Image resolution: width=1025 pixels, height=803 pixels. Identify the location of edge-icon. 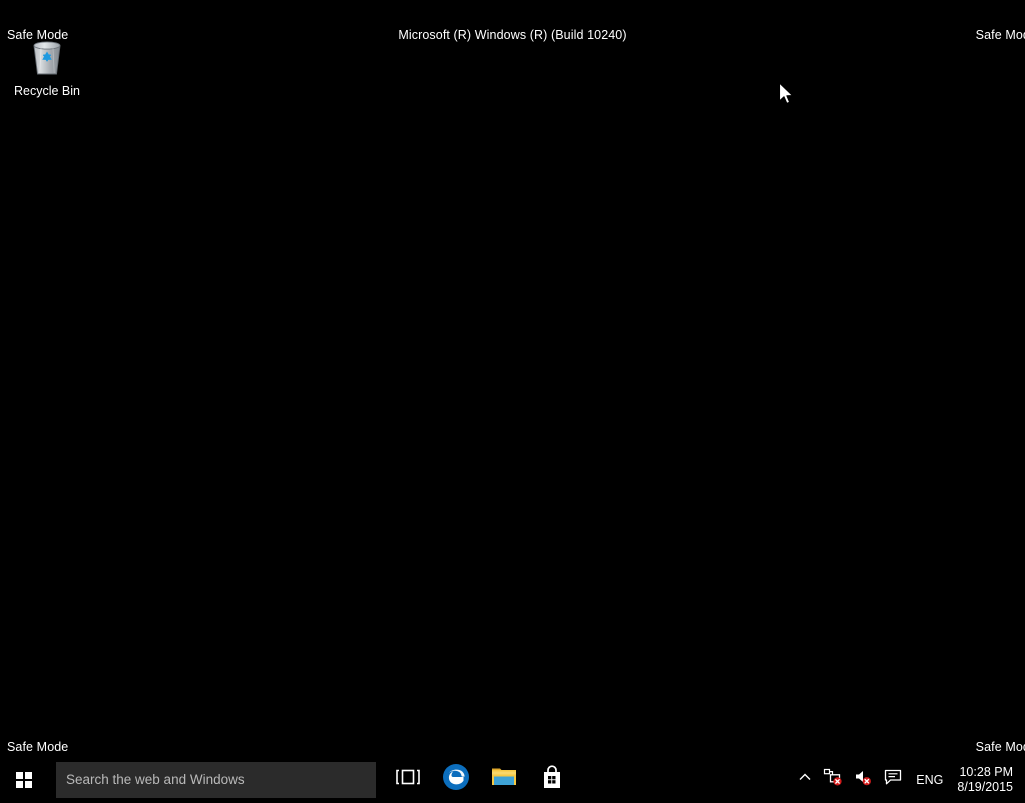
(456, 779).